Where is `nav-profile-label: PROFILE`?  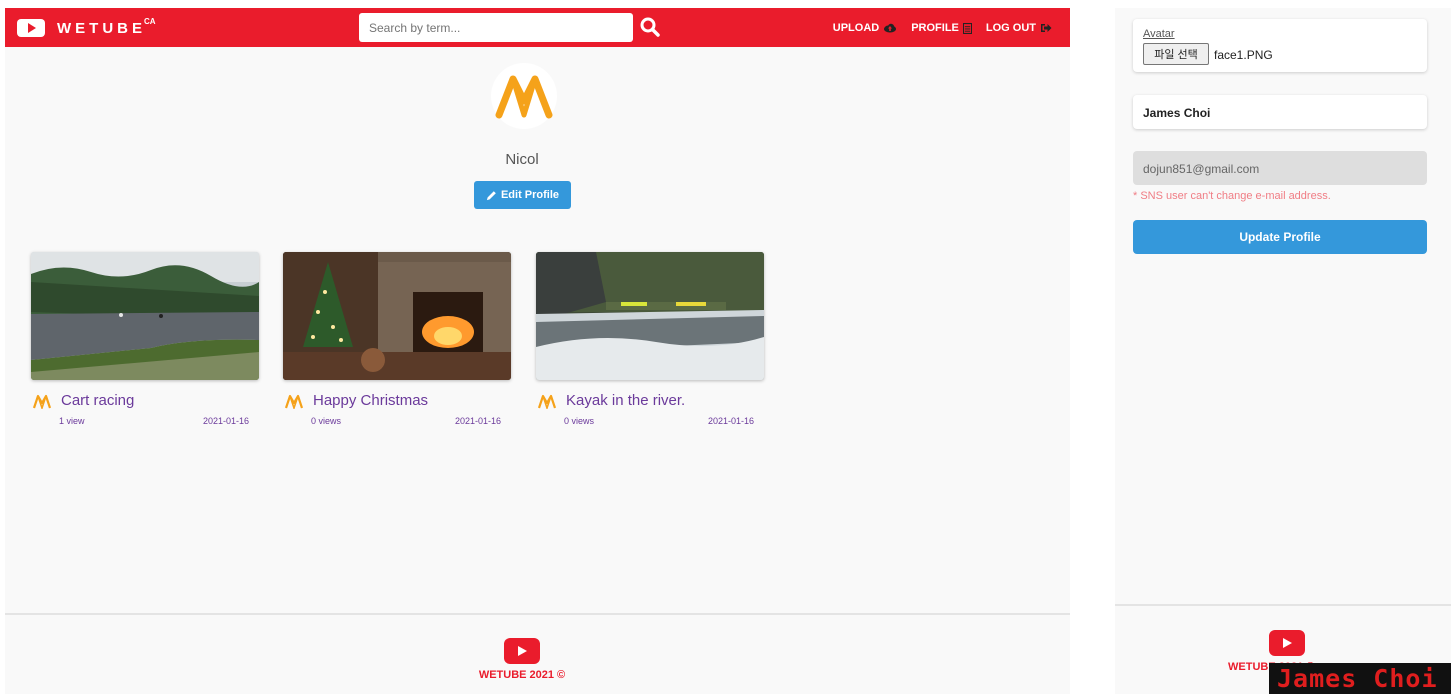
nav-profile-label: PROFILE is located at coordinates (935, 28).